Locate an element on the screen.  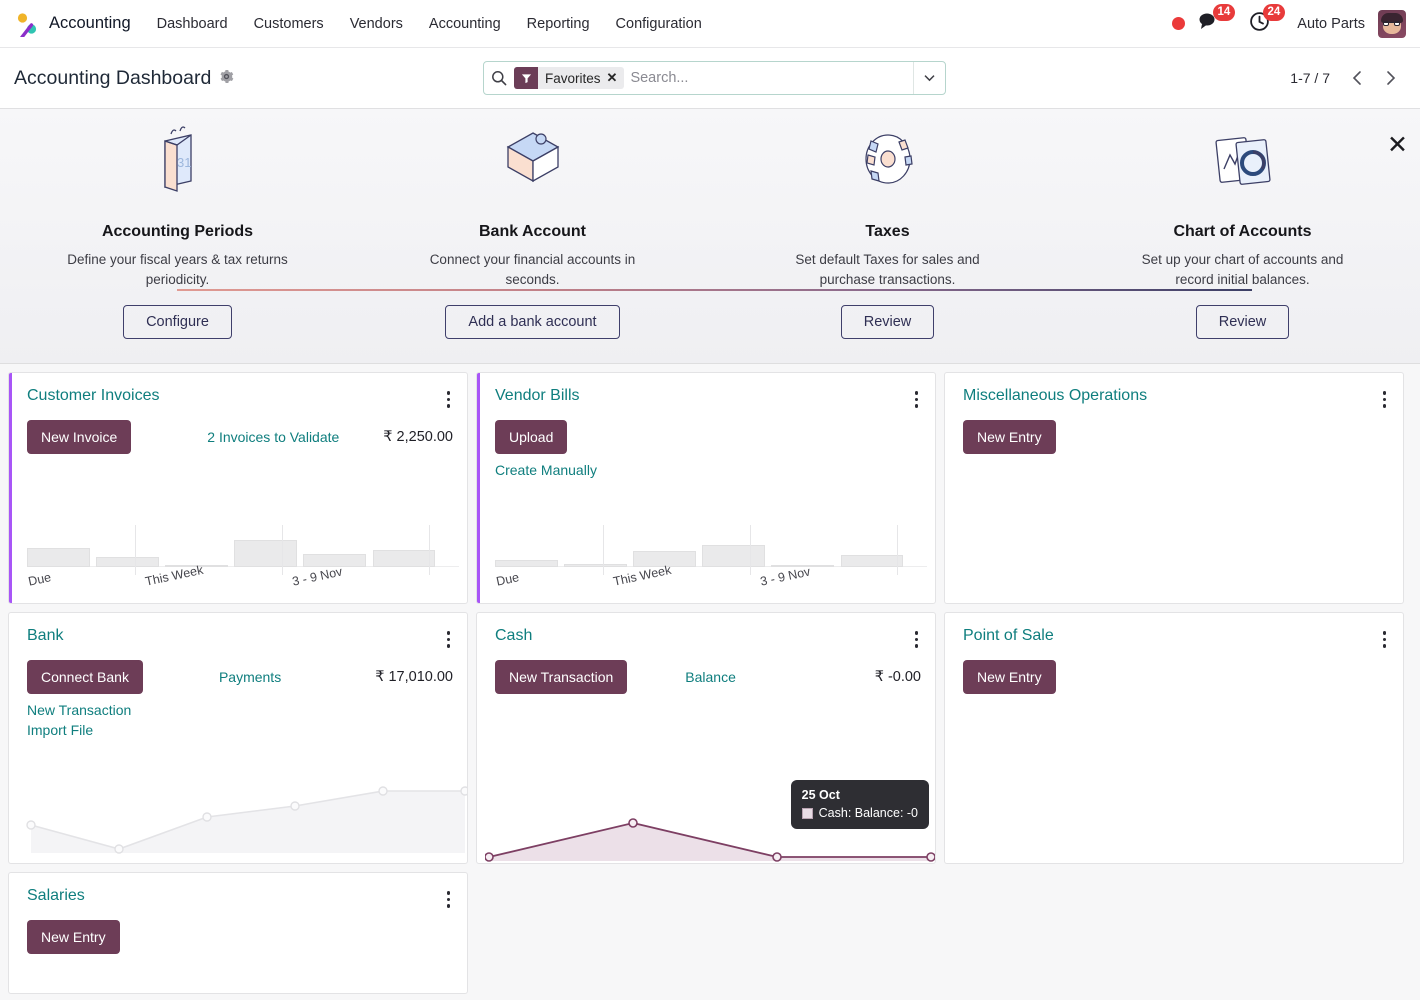
avatar is located at coordinates (1392, 23).